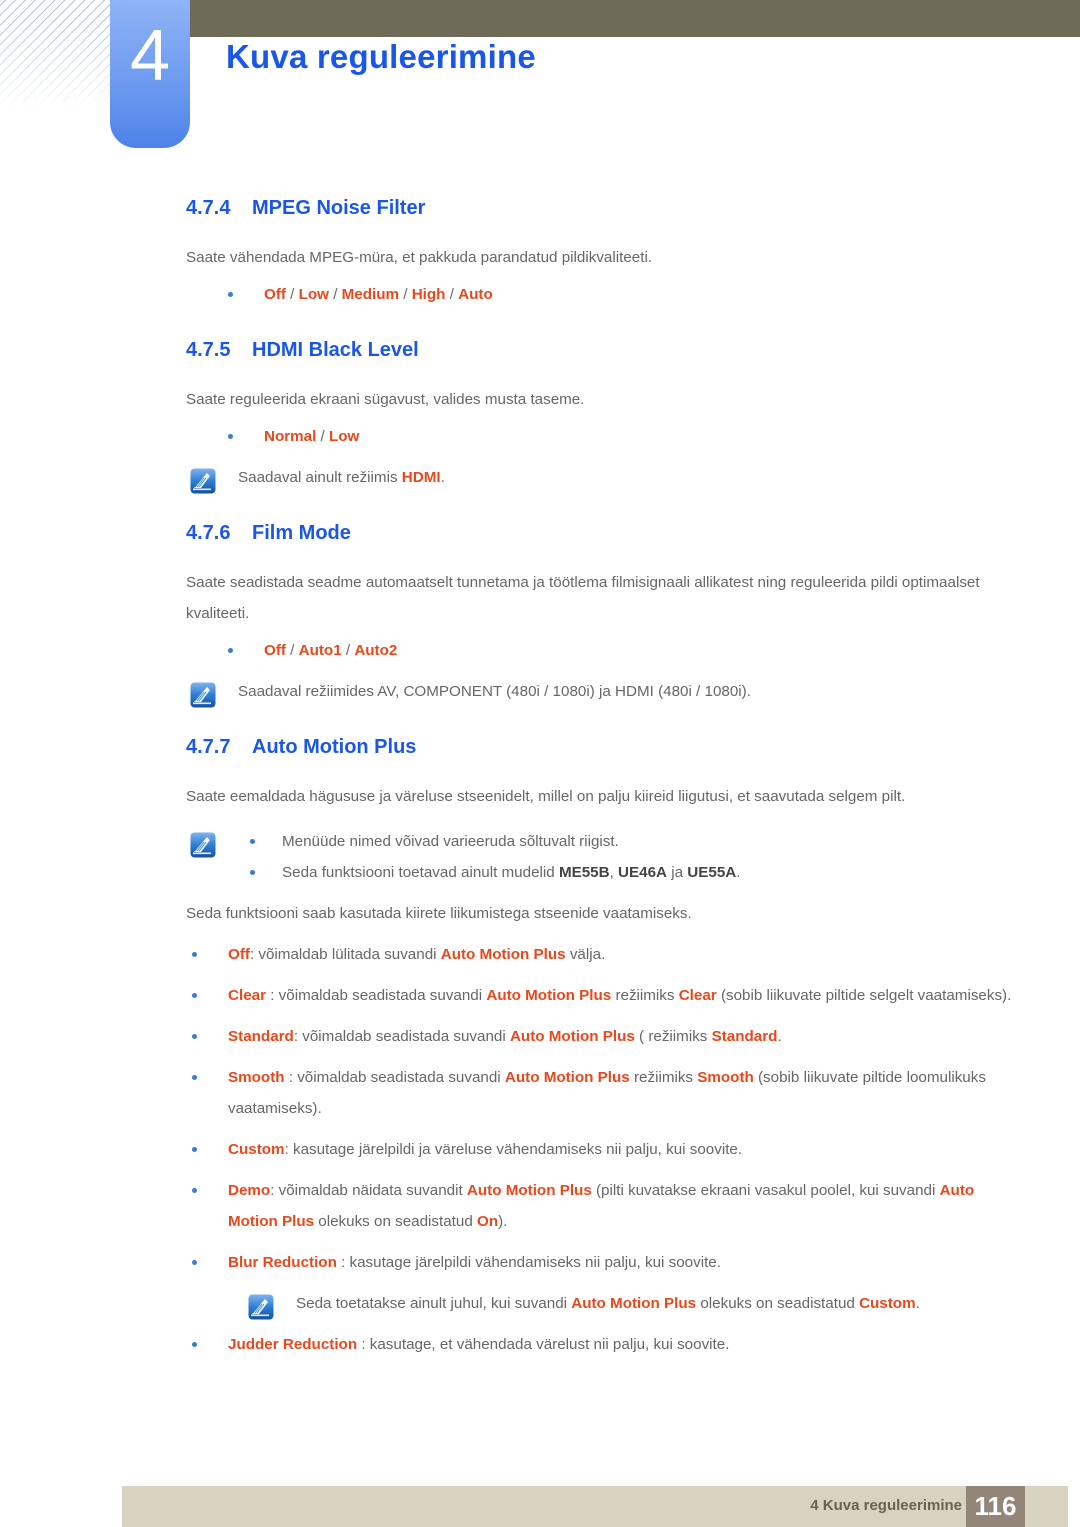 This screenshot has width=1080, height=1527. I want to click on amp-term: Demo, so click(249, 1190).